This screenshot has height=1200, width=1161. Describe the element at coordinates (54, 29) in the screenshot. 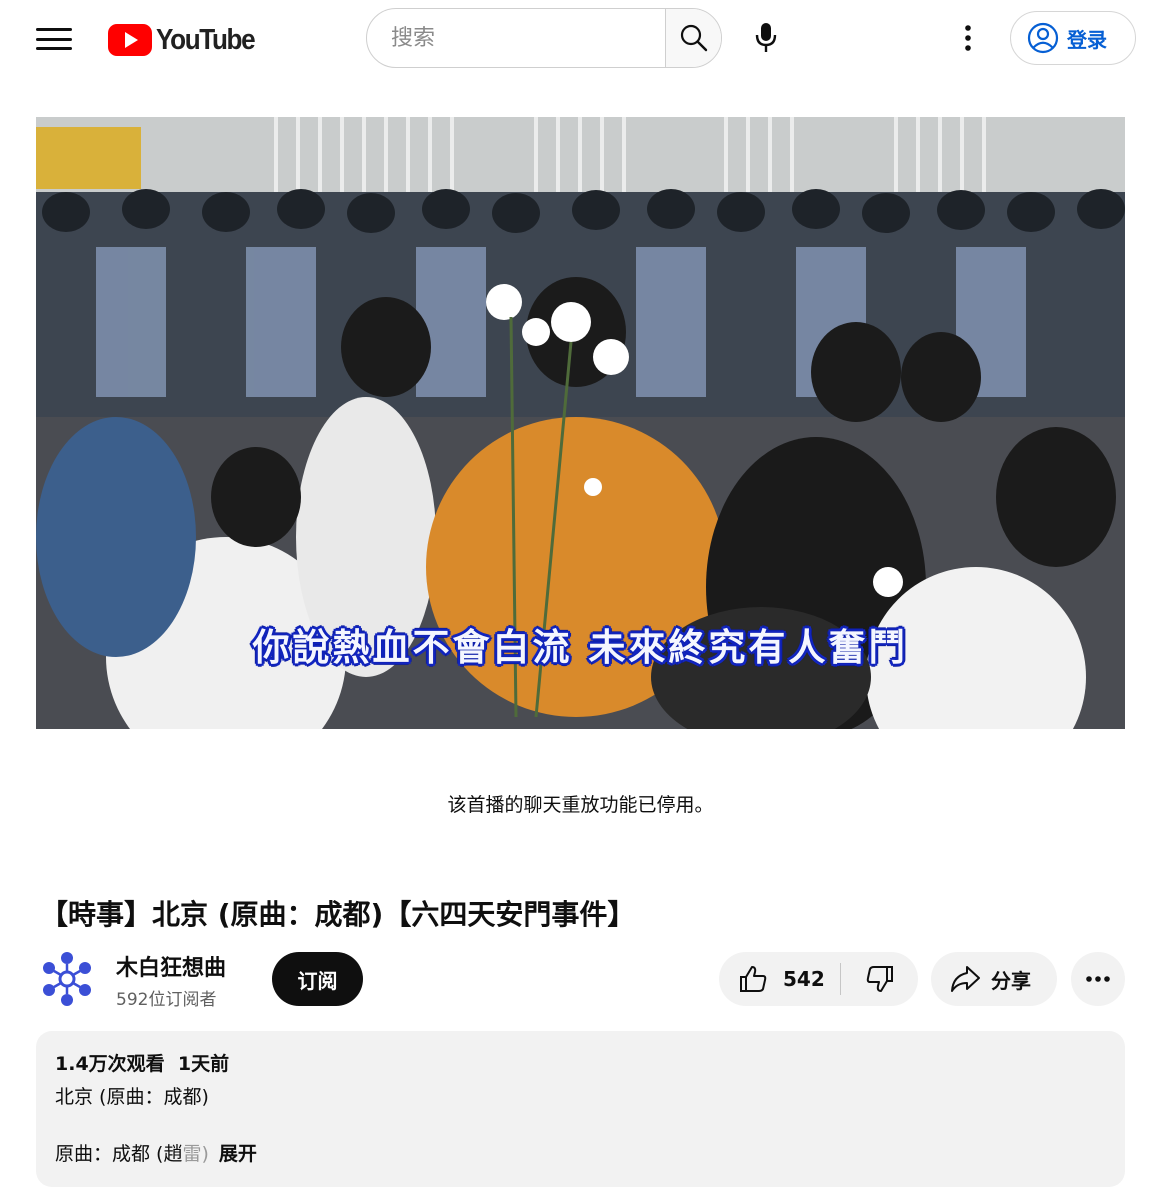

I see `hamburger-menu-icon` at that location.